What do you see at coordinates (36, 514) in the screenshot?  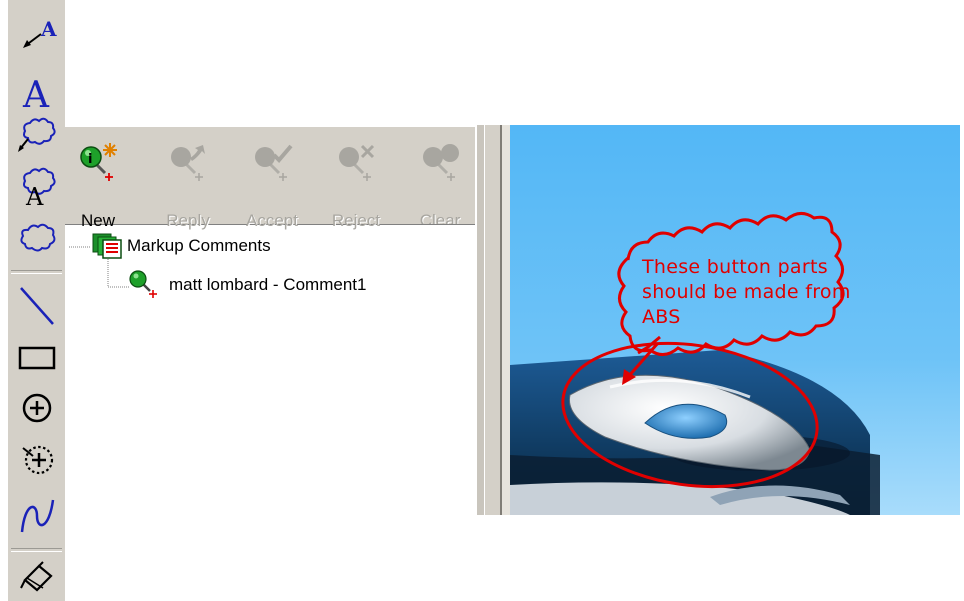 I see `spline-icon` at bounding box center [36, 514].